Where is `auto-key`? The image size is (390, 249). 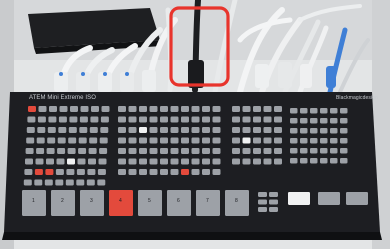
auto-key is located at coordinates (329, 198).